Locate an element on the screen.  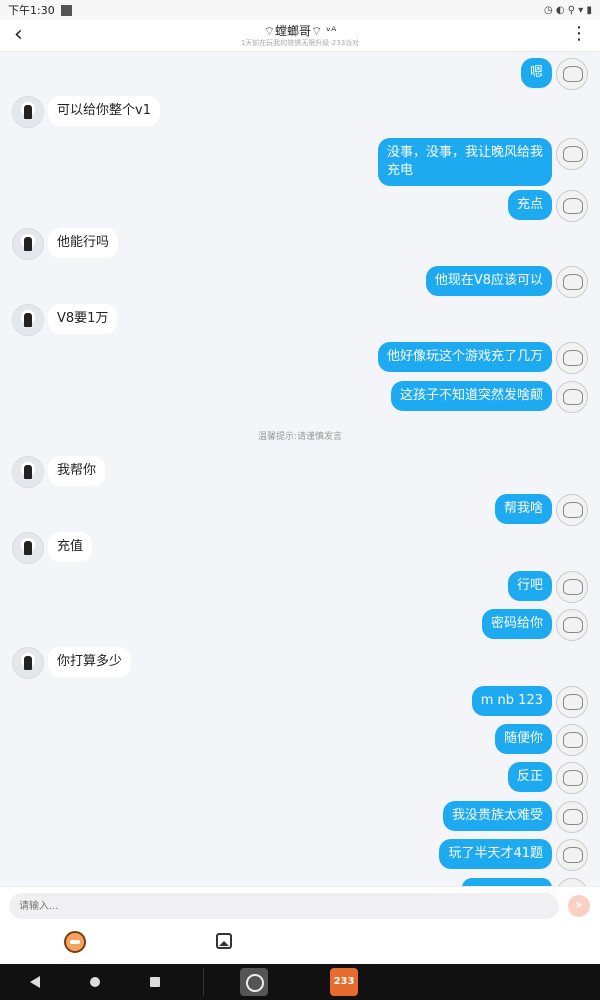
input-area: ➤ is located at coordinates (300, 925).